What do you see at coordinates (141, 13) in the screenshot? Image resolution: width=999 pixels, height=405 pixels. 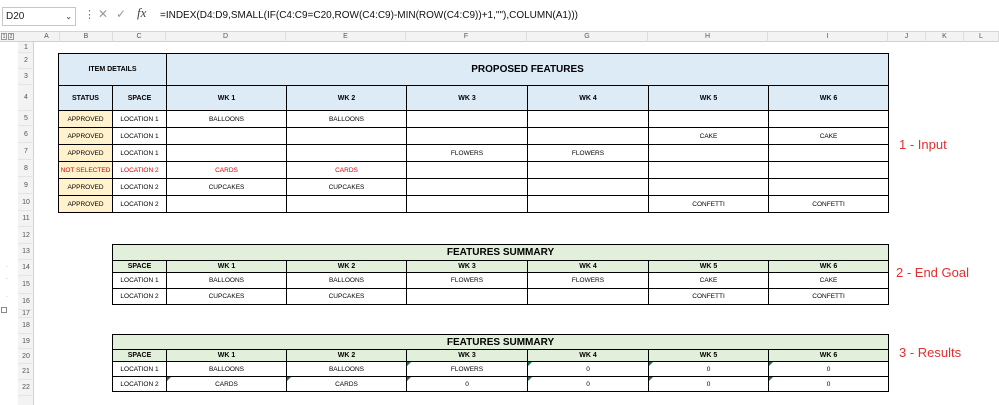 I see `insert-function-icon: fx` at bounding box center [141, 13].